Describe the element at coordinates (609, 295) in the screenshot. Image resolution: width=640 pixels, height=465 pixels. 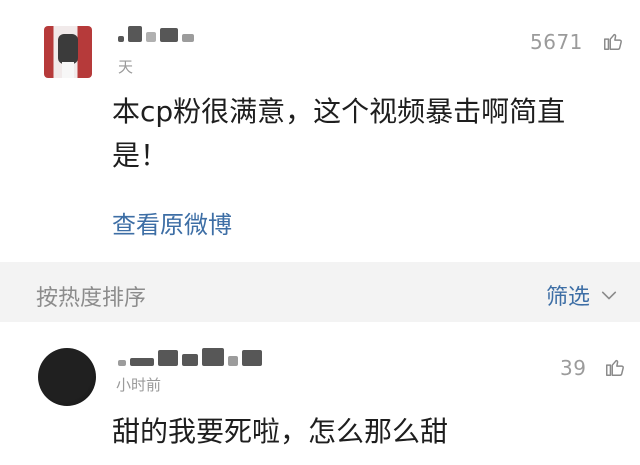
I see `chevron-down-icon` at that location.